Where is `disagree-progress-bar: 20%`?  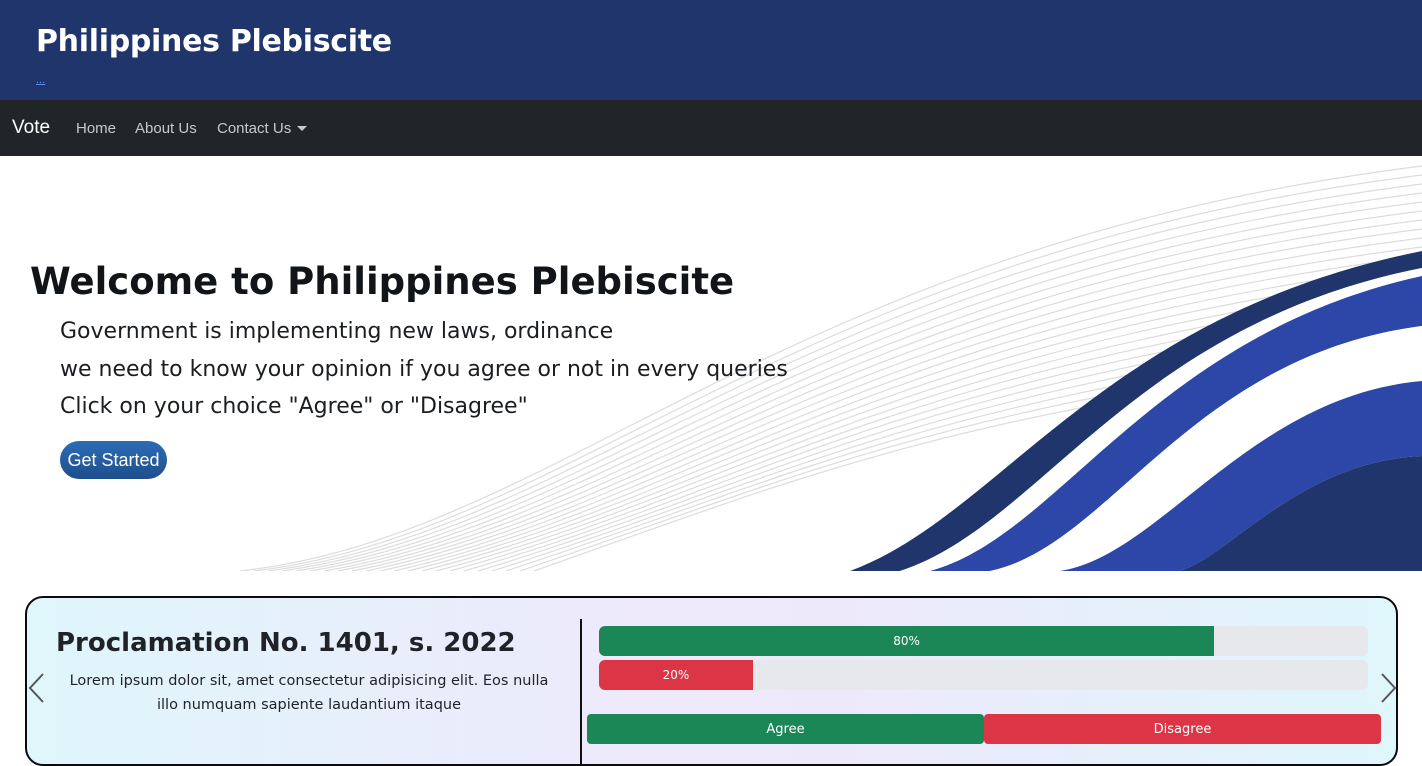 disagree-progress-bar: 20% is located at coordinates (983, 675).